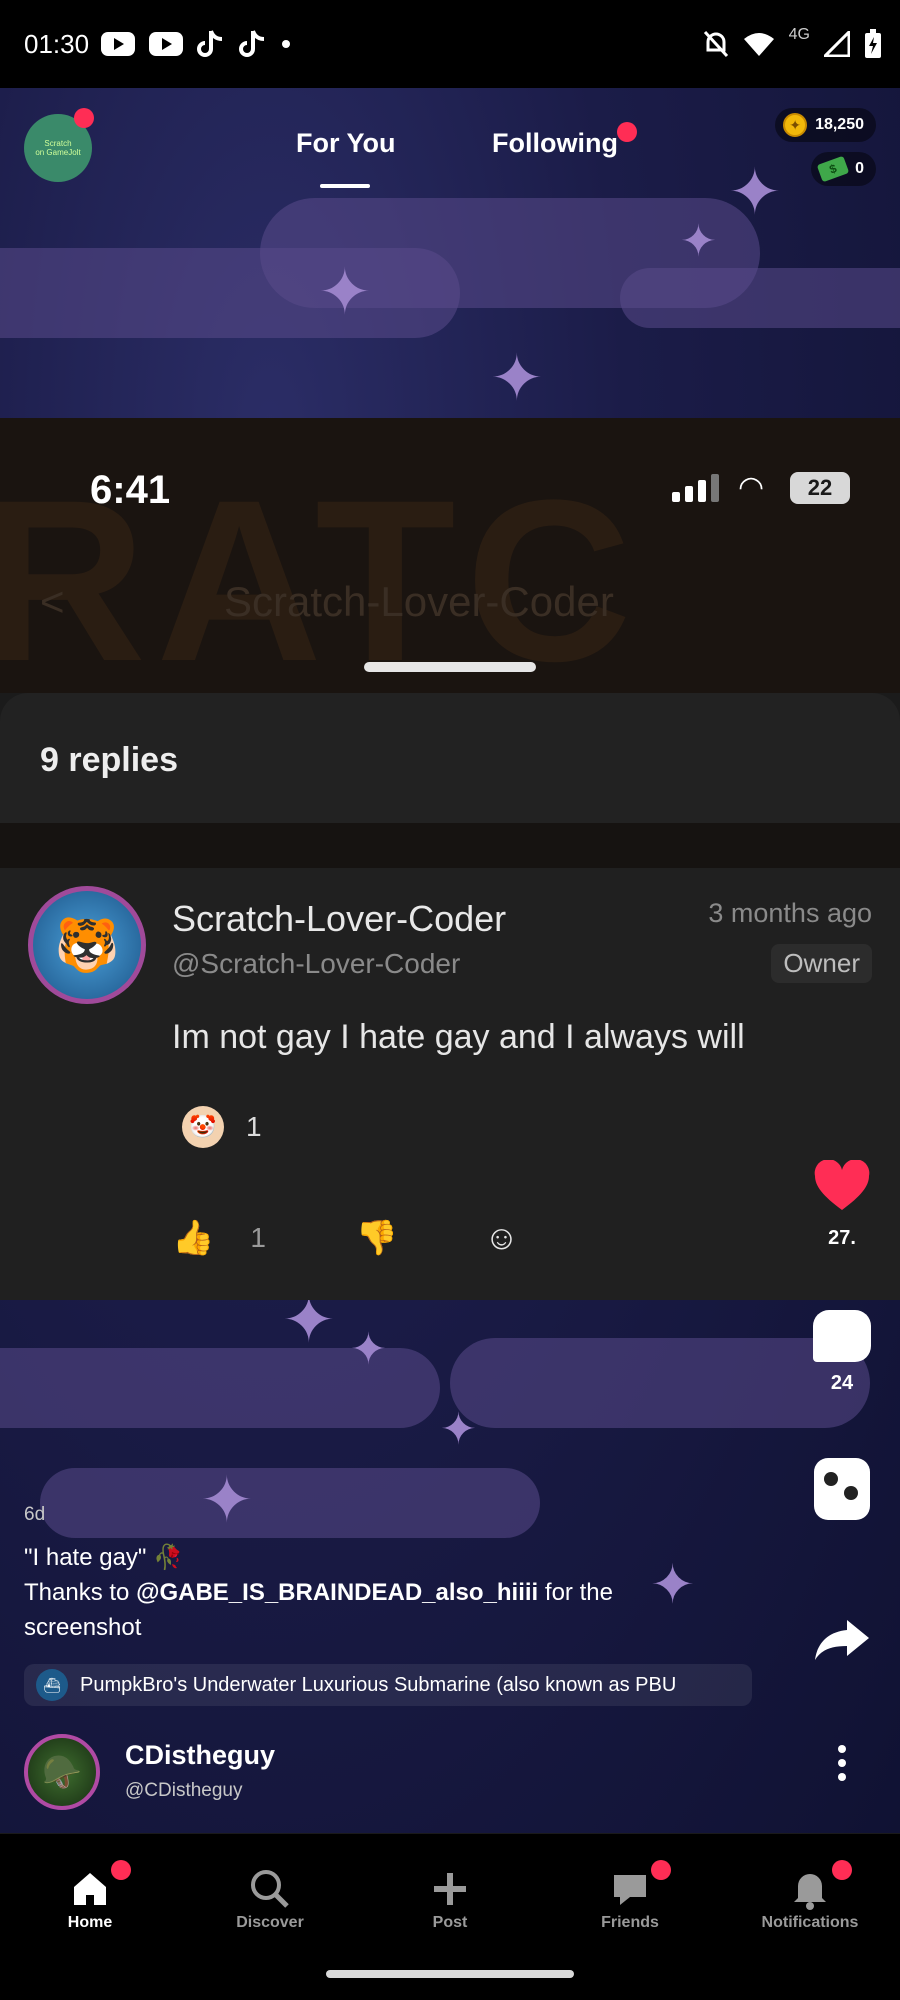  I want to click on comment-time: 3 months ago, so click(790, 913).